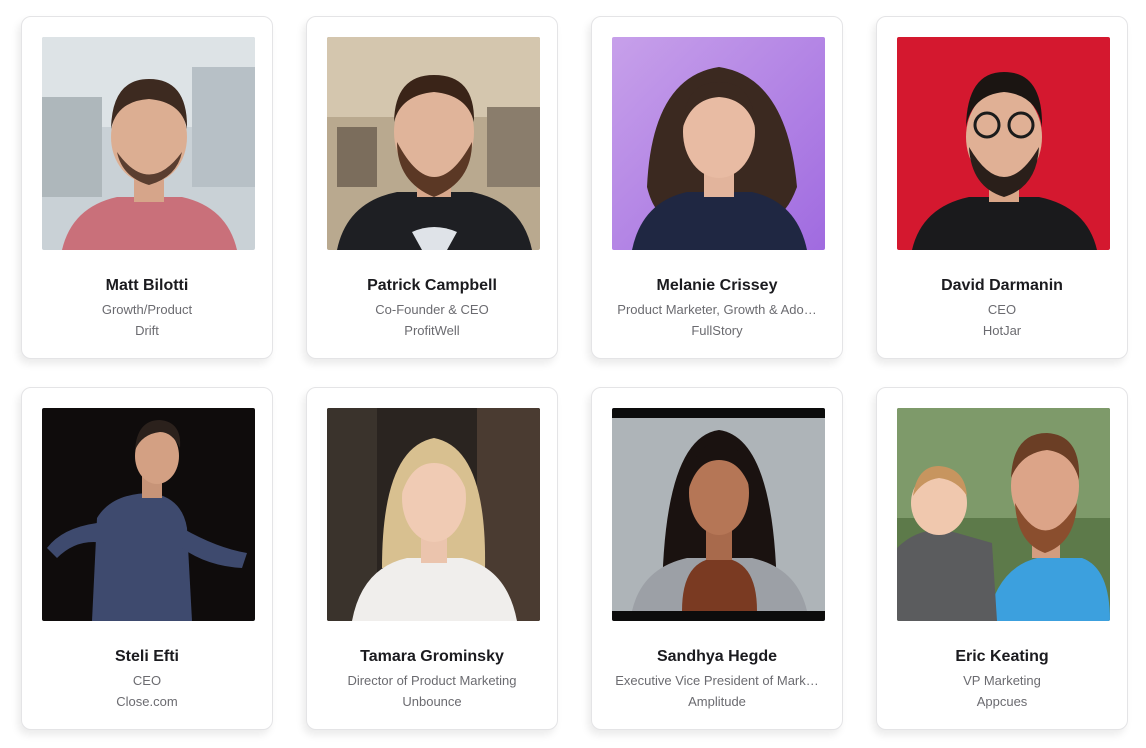 Image resolution: width=1146 pixels, height=748 pixels. Describe the element at coordinates (147, 330) in the screenshot. I see `speaker-company: Drift` at that location.